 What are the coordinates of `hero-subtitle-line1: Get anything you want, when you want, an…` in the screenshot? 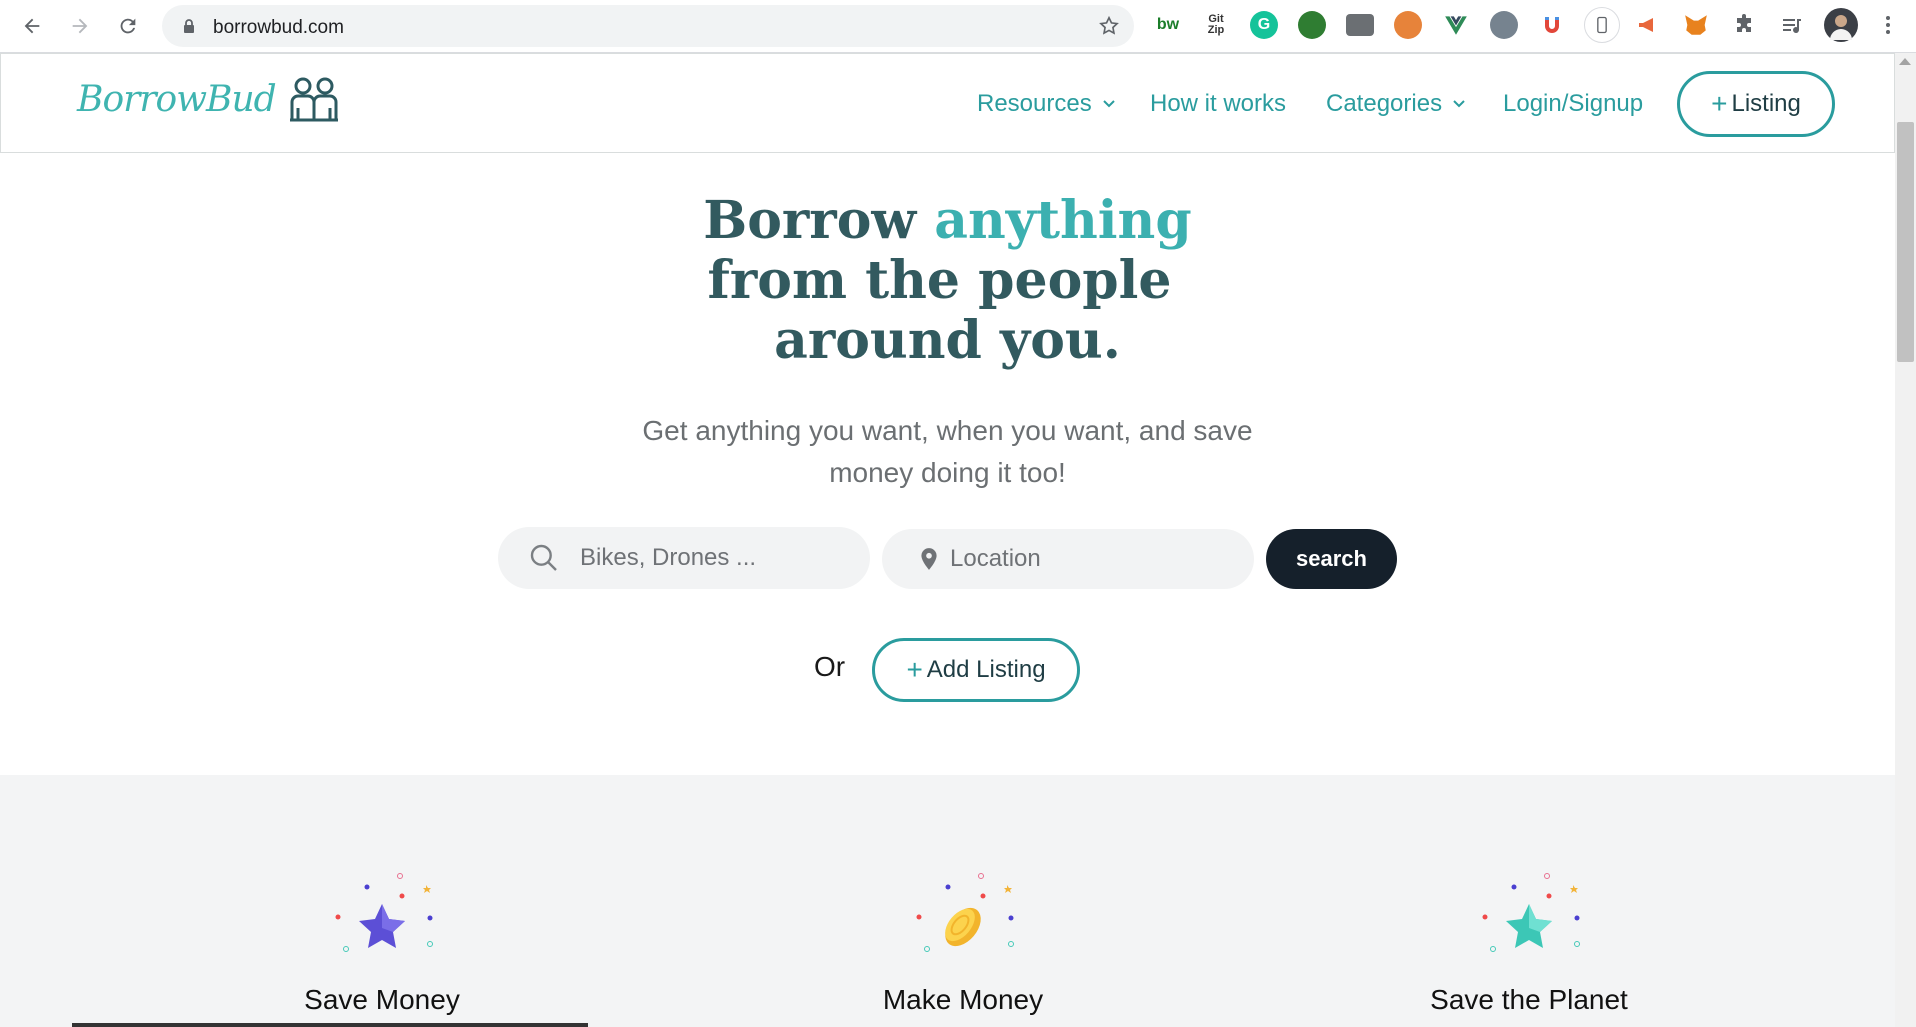 It's located at (947, 430).